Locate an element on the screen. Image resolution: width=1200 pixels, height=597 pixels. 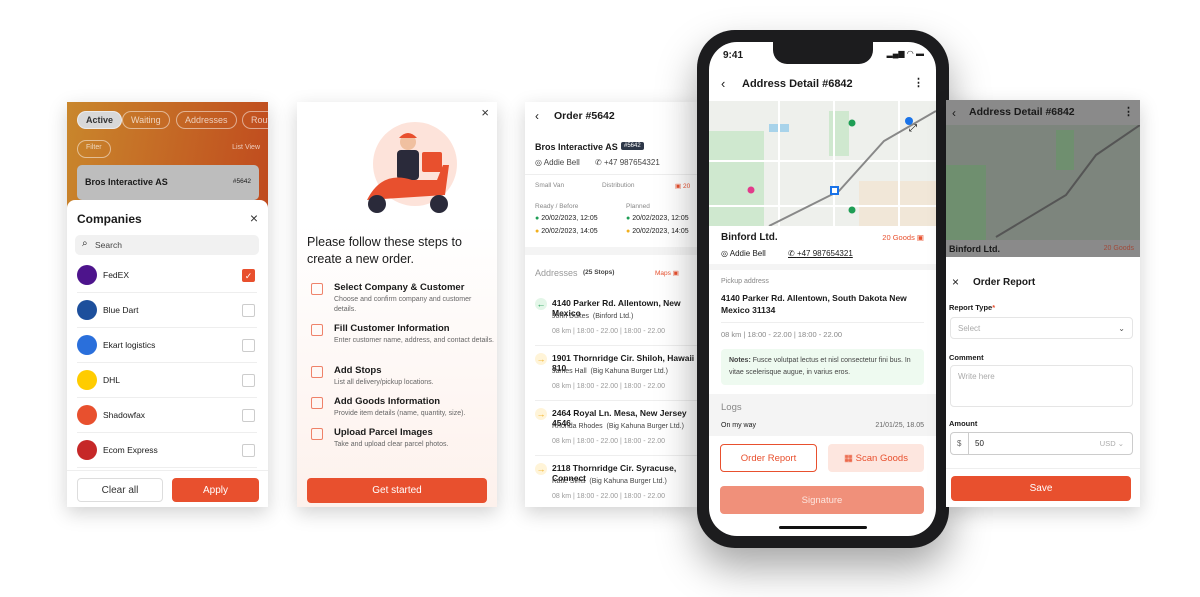
arrow-left-icon: ← is located at coordinates (541, 304).